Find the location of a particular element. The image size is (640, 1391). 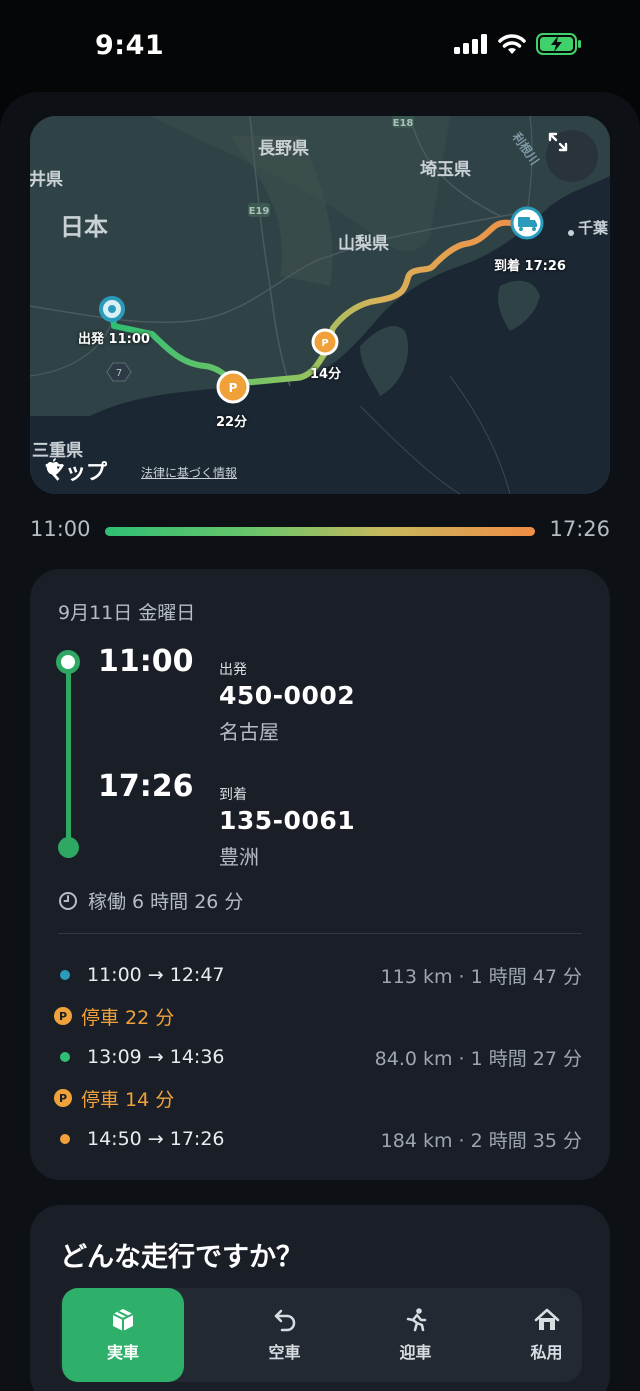

map-label-chiba: 千葉 is located at coordinates (593, 228).